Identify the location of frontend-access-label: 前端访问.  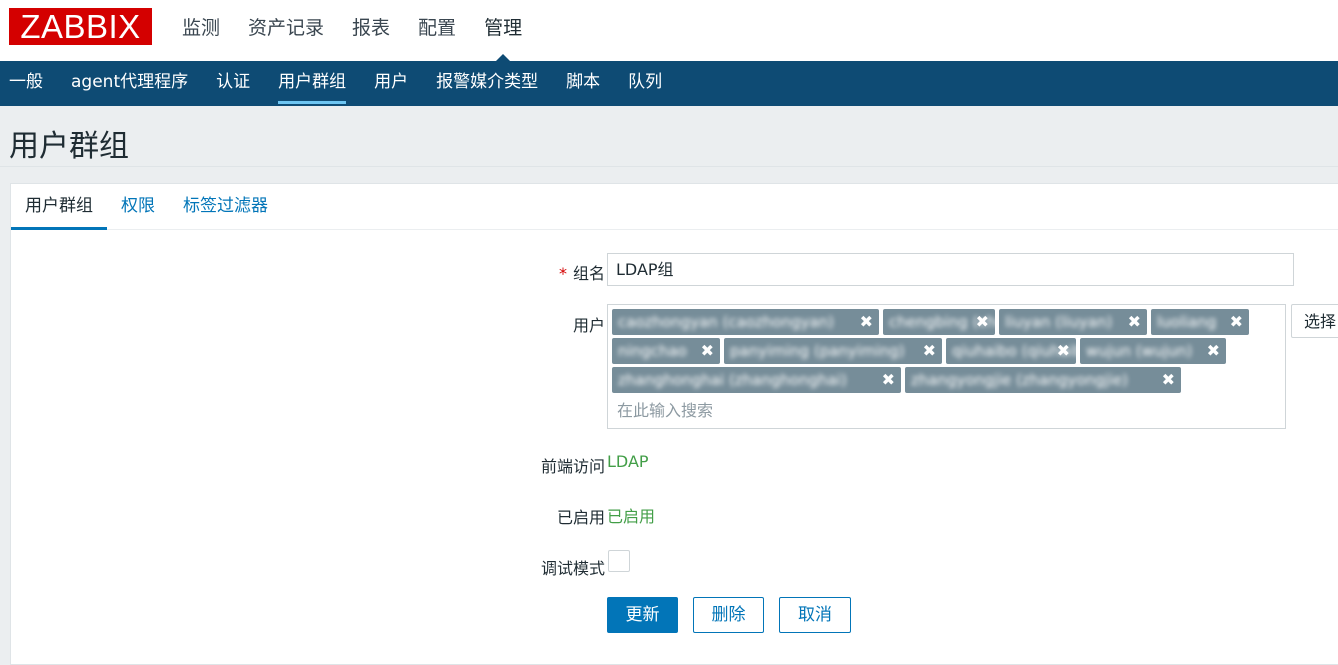
(572, 466).